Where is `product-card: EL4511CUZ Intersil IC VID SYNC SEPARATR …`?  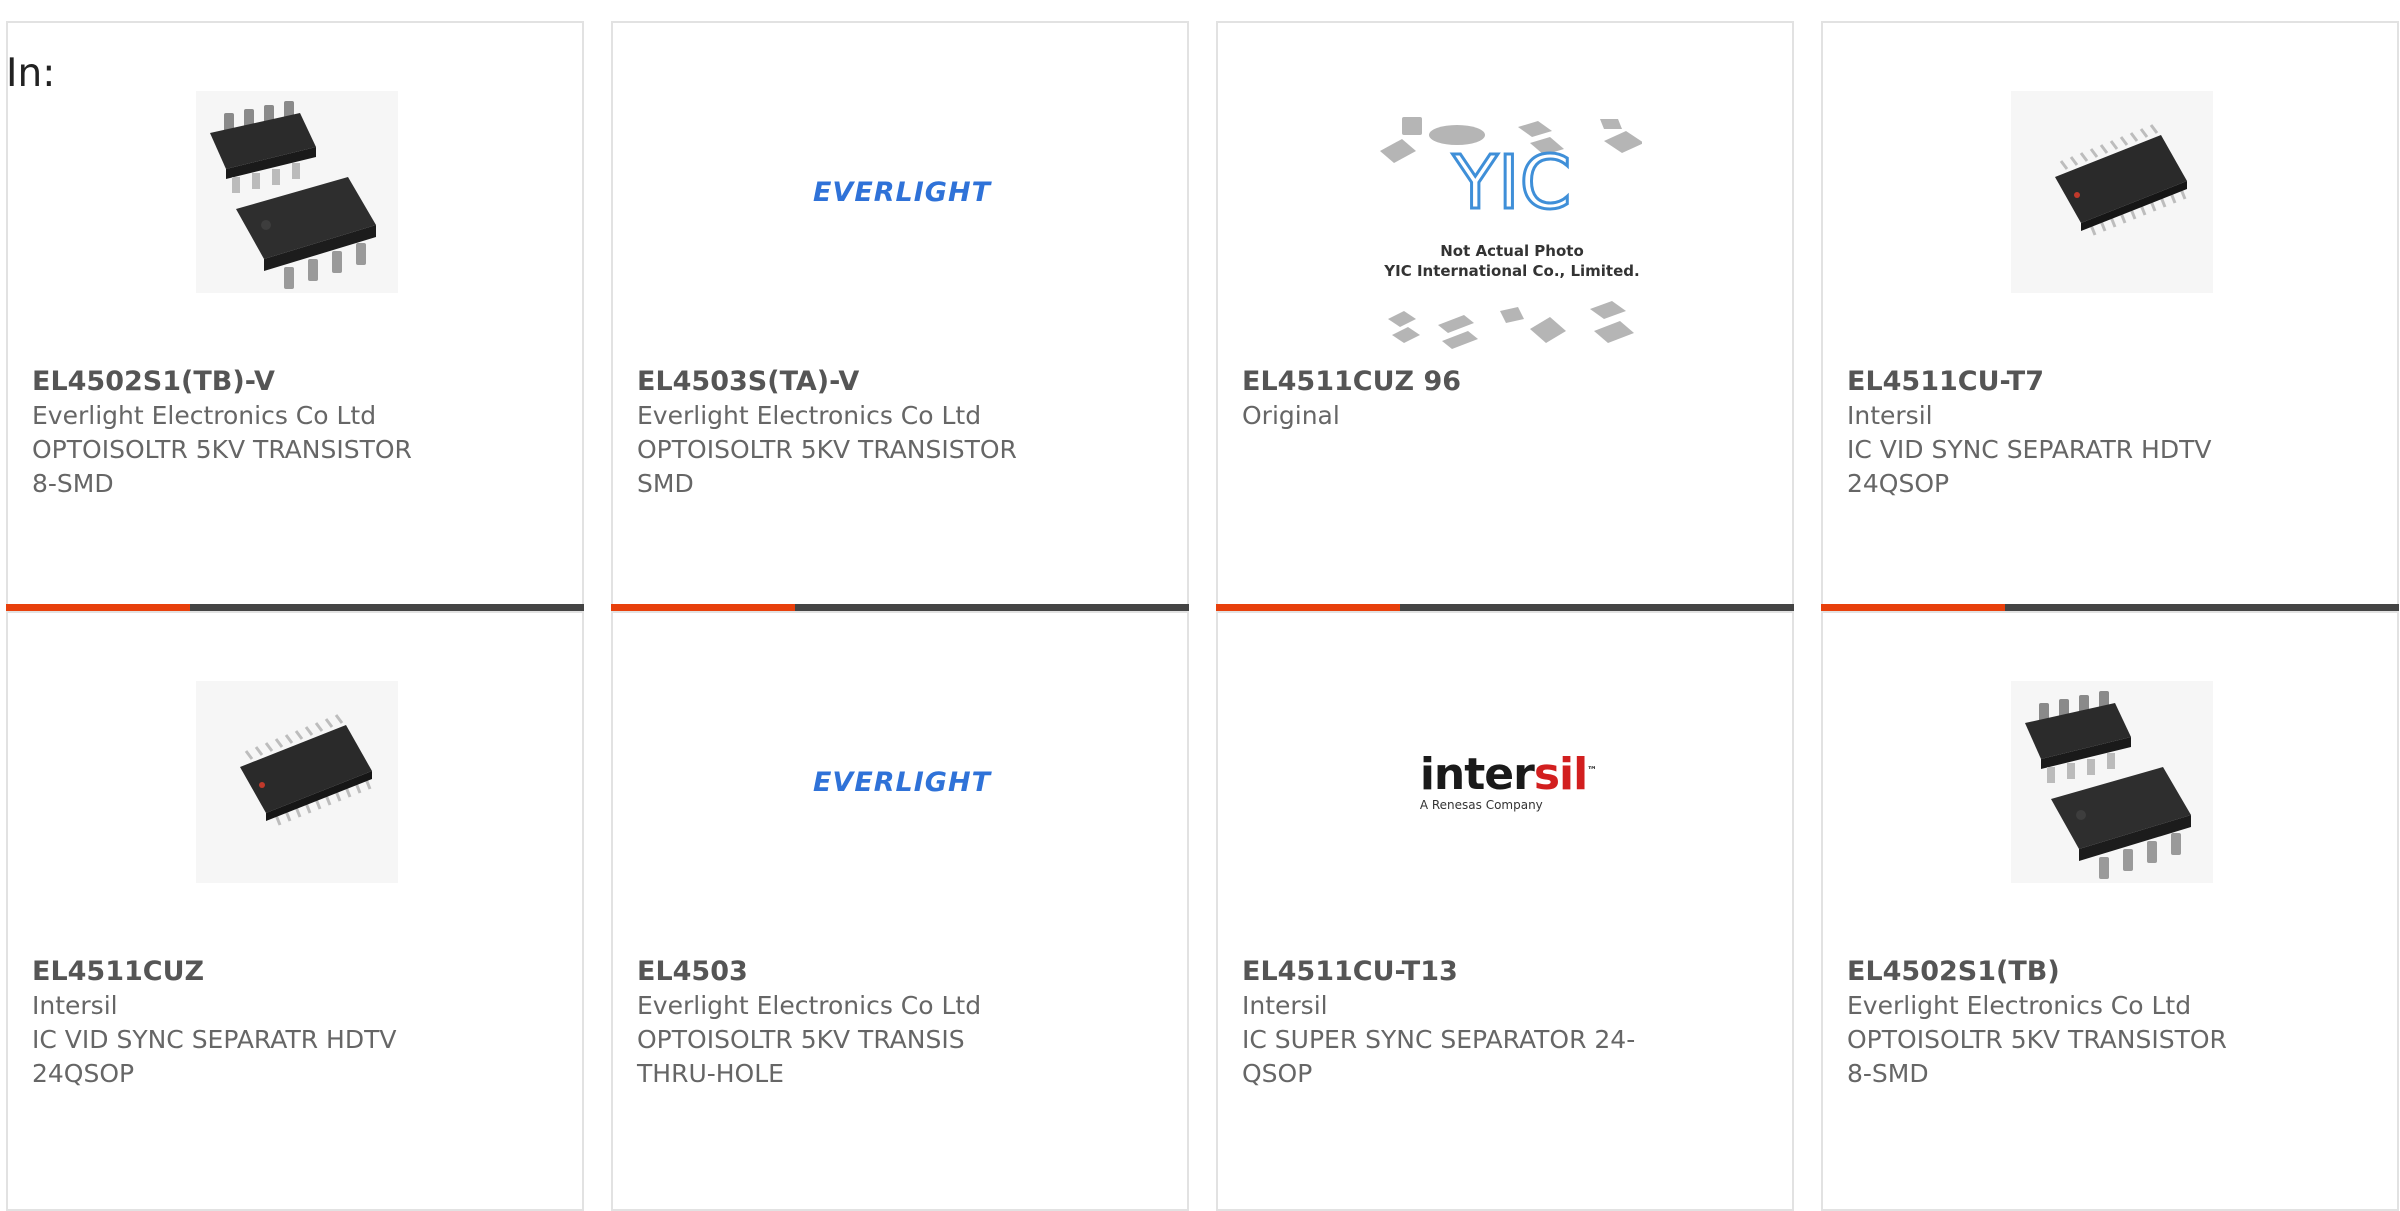
product-card: EL4511CUZ Intersil IC VID SYNC SEPARATR … is located at coordinates (295, 911).